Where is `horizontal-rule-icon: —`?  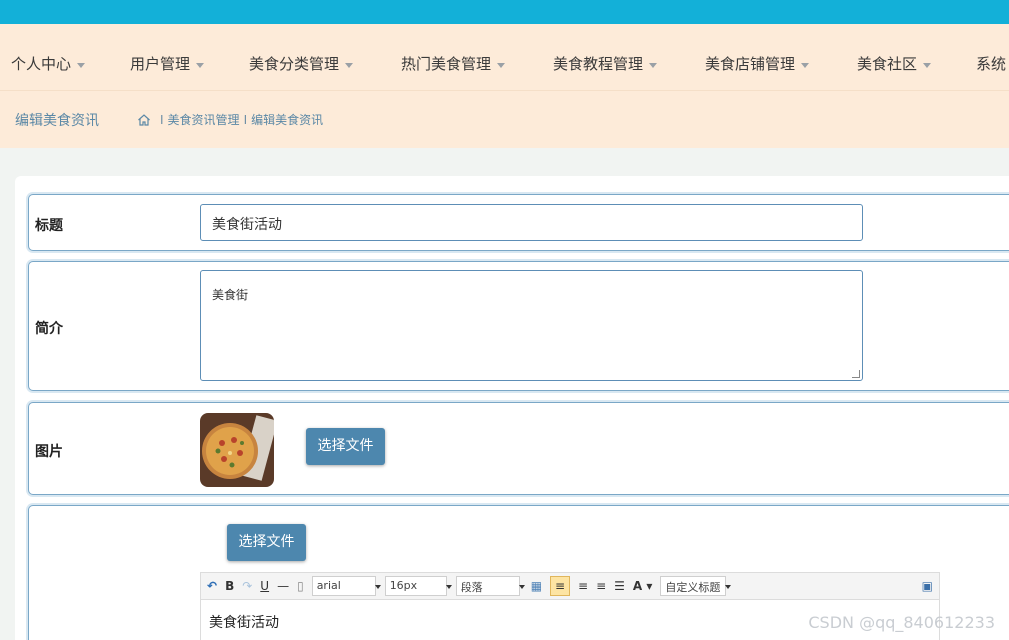 horizontal-rule-icon: — is located at coordinates (283, 586).